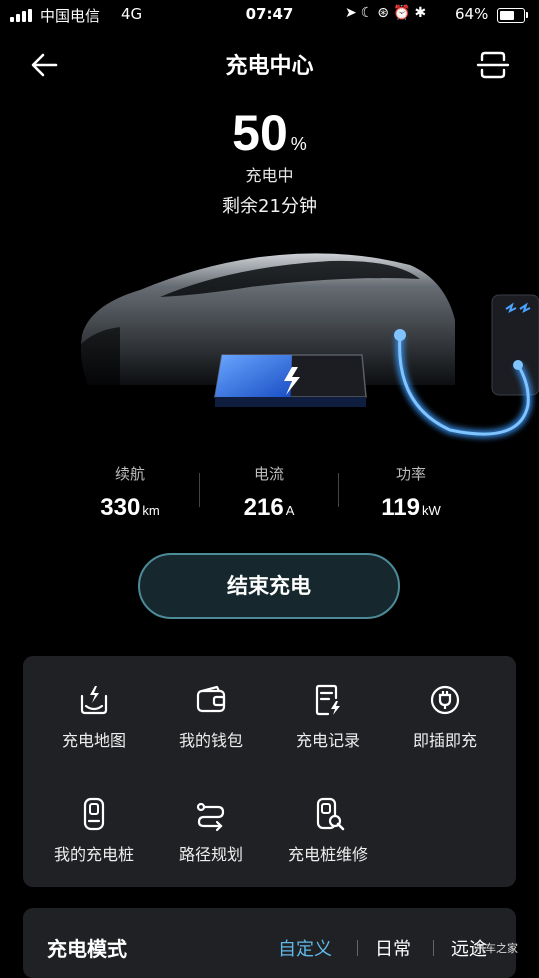 The image size is (539, 978). What do you see at coordinates (211, 699) in the screenshot?
I see `wallet-icon` at bounding box center [211, 699].